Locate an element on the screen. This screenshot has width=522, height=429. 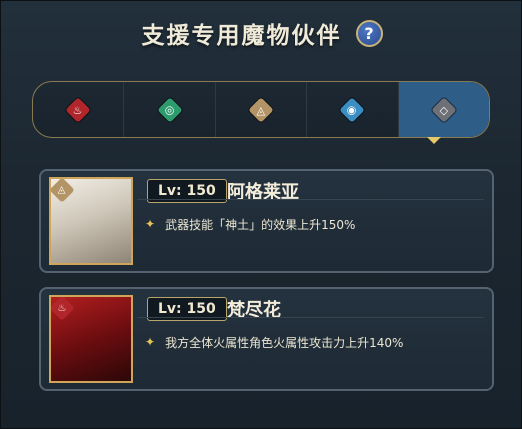
element-tab-bar: ♨ ◎ ◬ ◉ ◇ is located at coordinates (261, 109).